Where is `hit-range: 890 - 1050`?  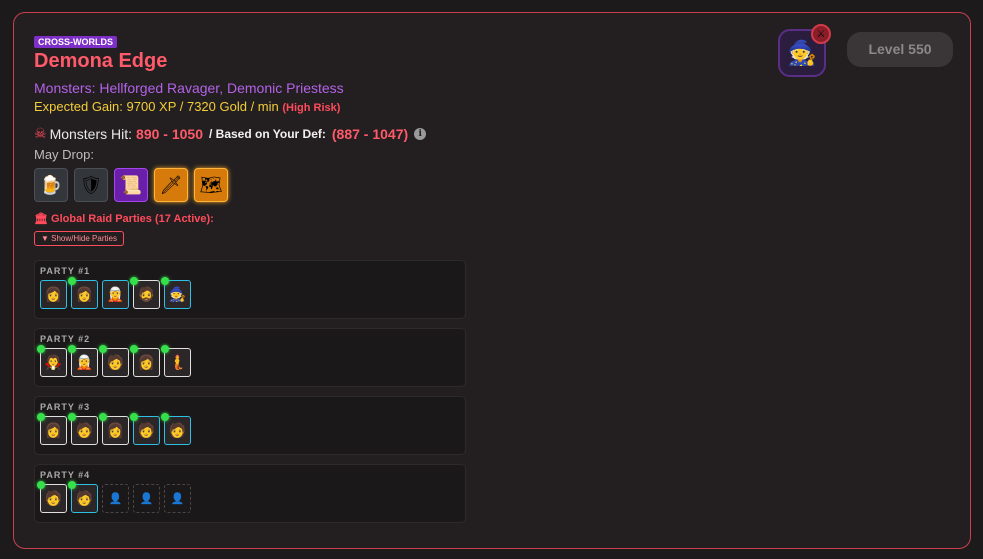
hit-range: 890 - 1050 is located at coordinates (169, 133).